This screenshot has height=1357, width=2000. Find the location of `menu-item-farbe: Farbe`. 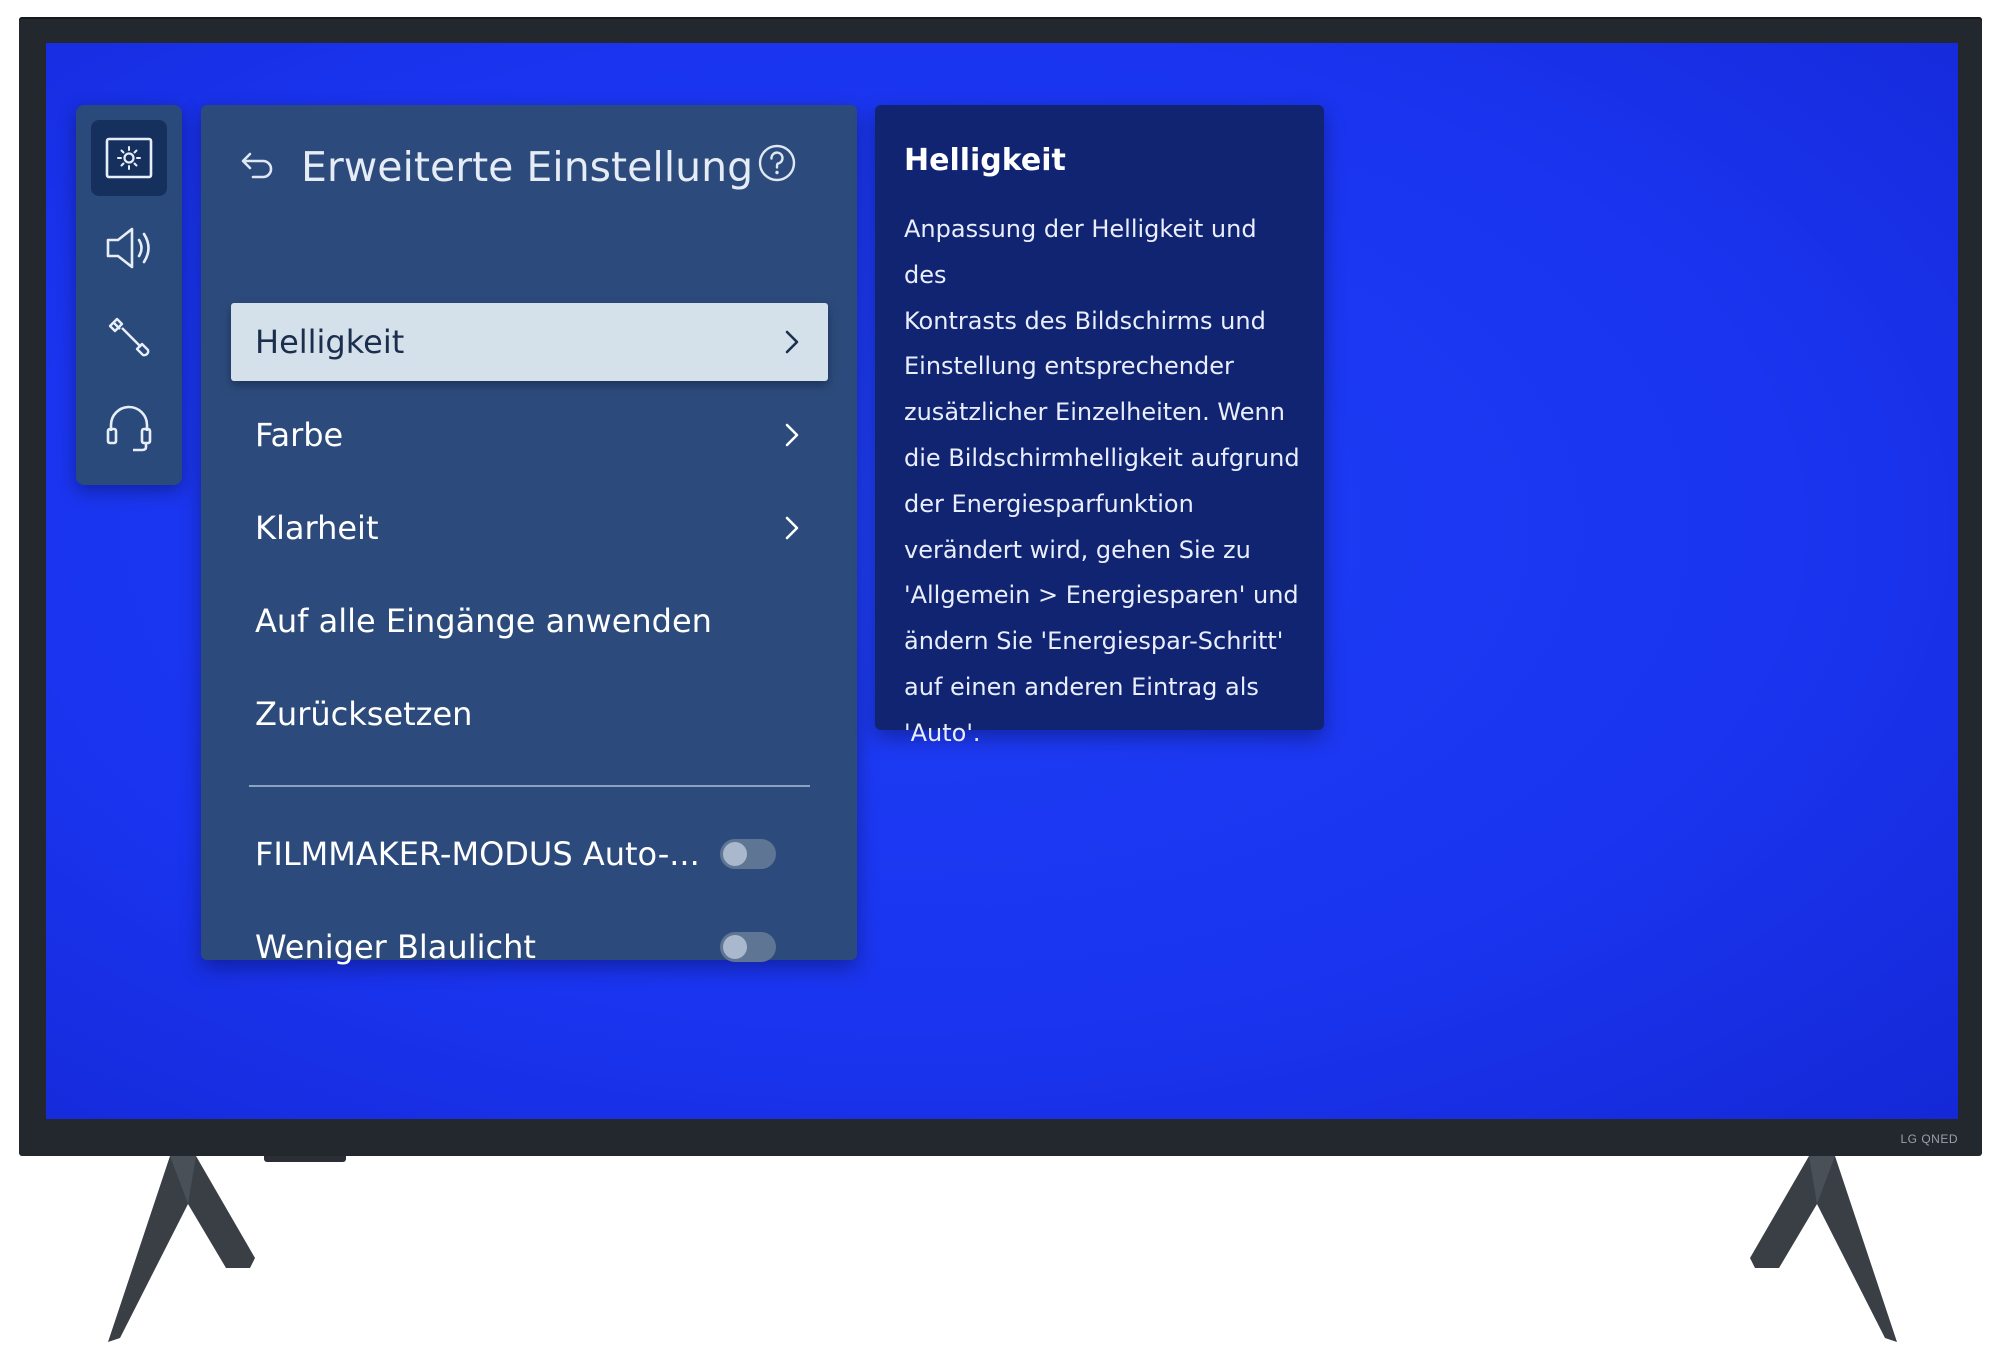

menu-item-farbe: Farbe is located at coordinates (529, 435).